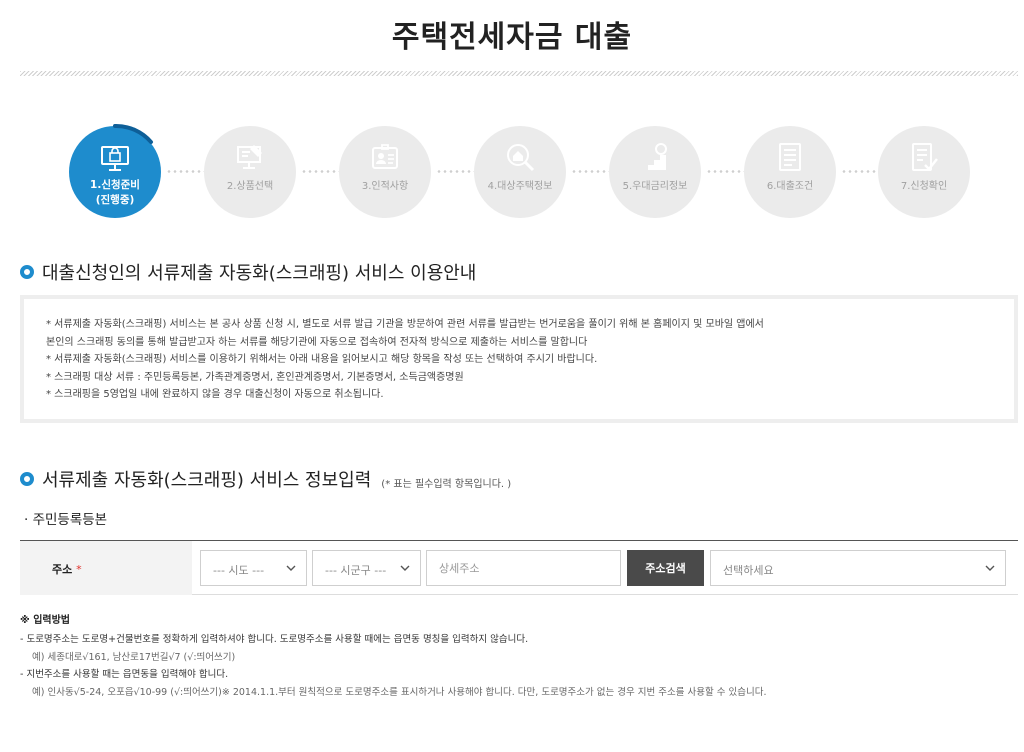 This screenshot has width=1024, height=752. What do you see at coordinates (385, 156) in the screenshot?
I see `id-card-icon` at bounding box center [385, 156].